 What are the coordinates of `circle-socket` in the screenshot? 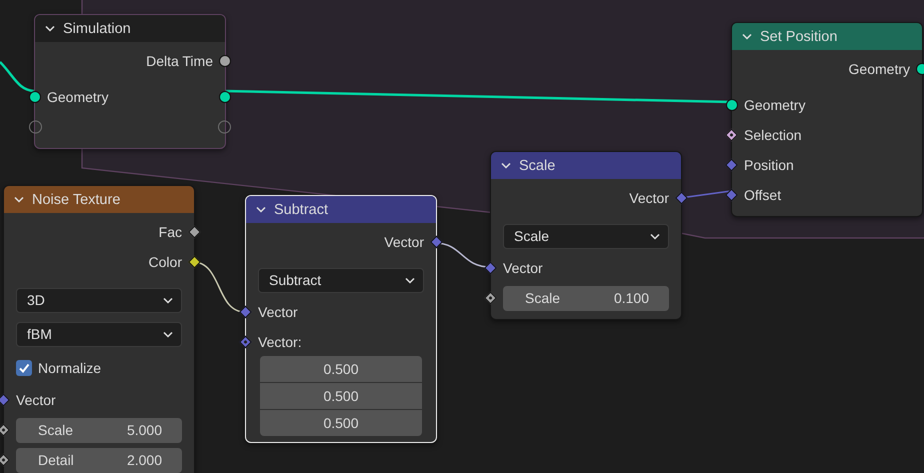 It's located at (35, 97).